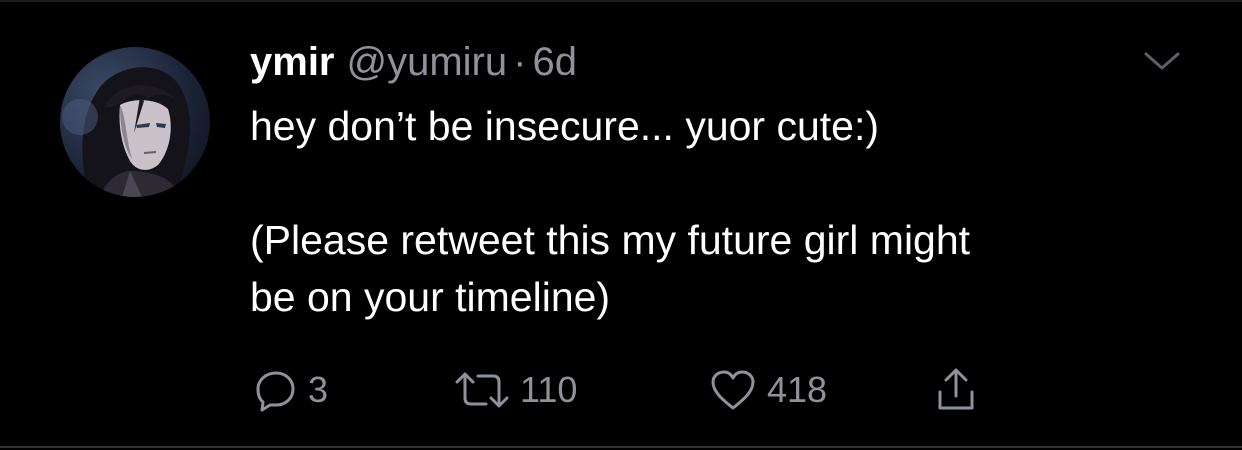 Image resolution: width=1242 pixels, height=450 pixels. I want to click on tweet-text-line: hey don’t be insecure... yuor cute:), so click(565, 126).